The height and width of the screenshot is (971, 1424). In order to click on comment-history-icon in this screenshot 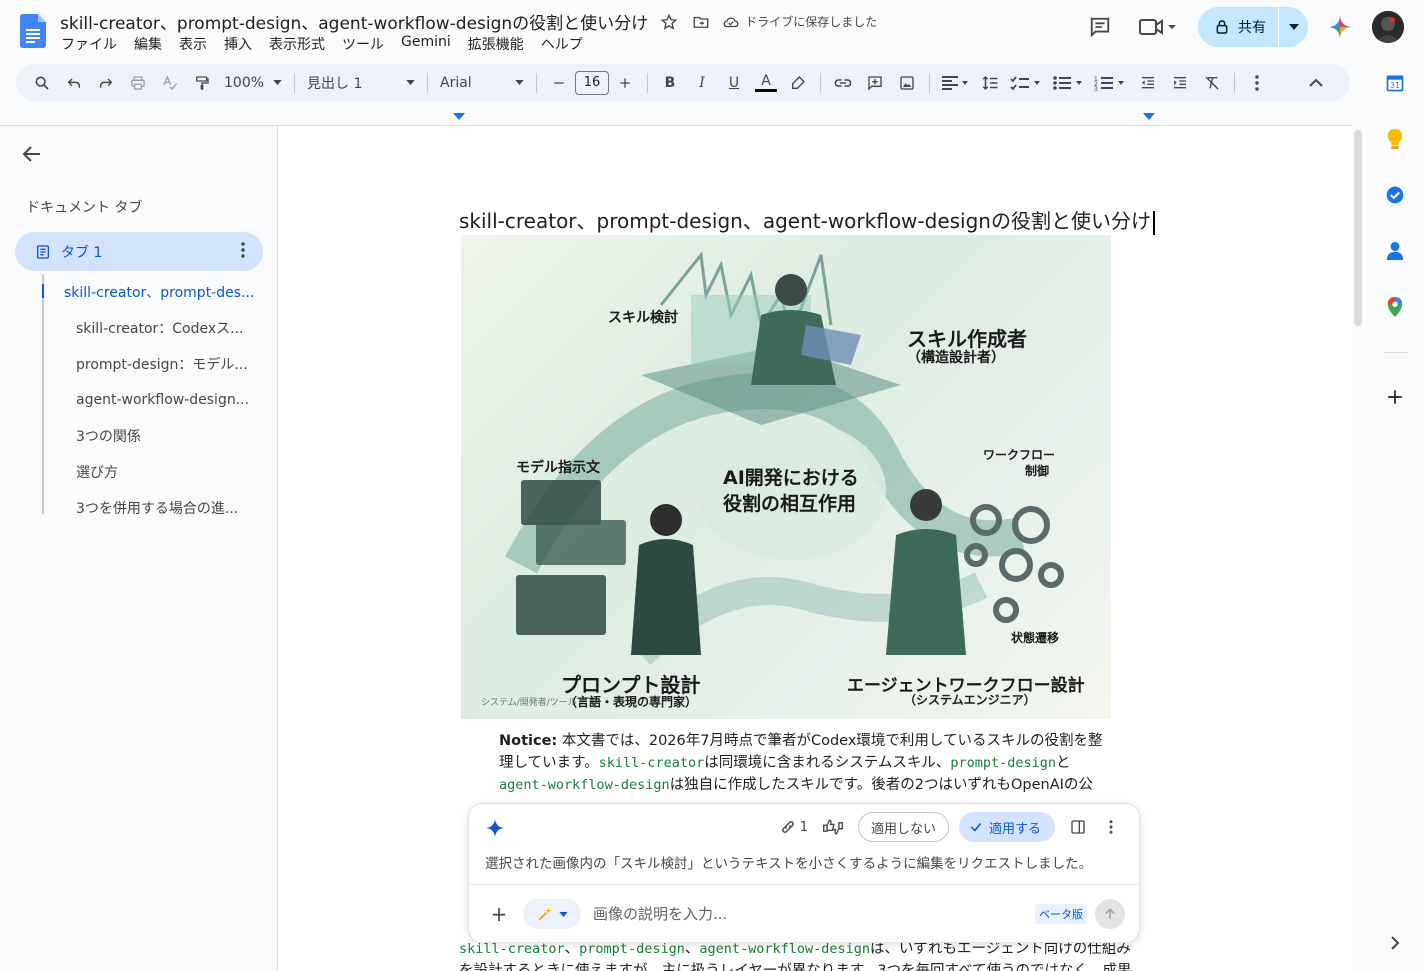, I will do `click(1100, 27)`.